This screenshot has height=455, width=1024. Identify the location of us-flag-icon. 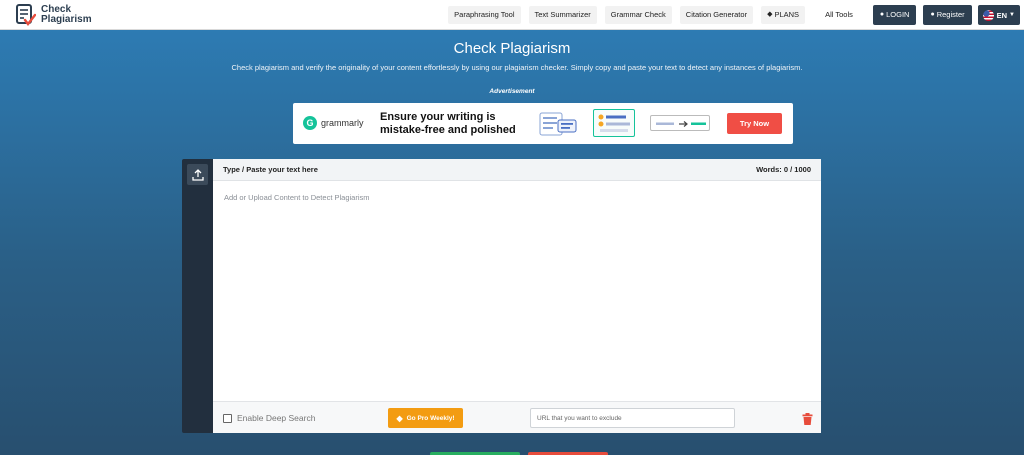
(988, 15).